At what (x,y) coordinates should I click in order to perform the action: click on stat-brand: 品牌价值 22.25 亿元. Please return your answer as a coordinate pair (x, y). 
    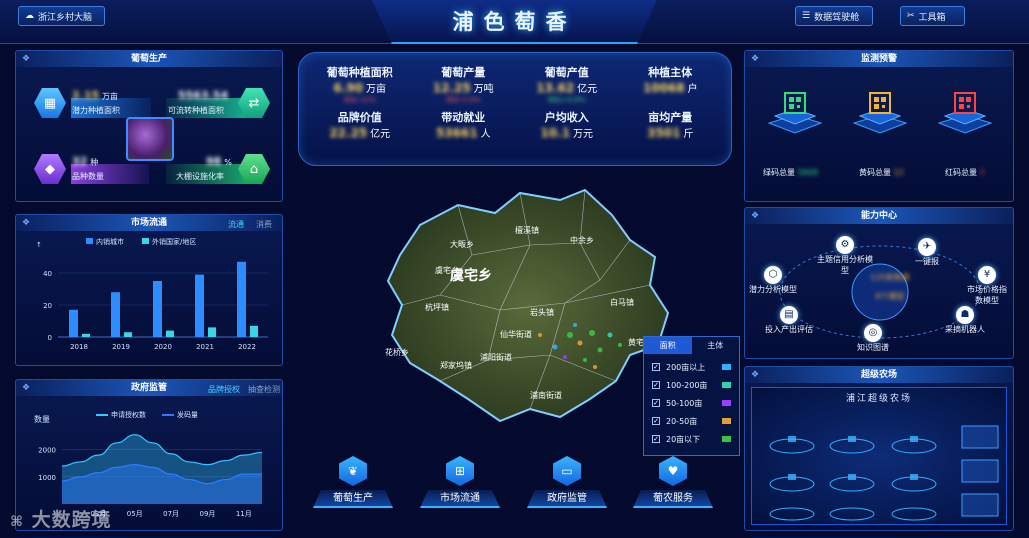
    Looking at the image, I should click on (360, 125).